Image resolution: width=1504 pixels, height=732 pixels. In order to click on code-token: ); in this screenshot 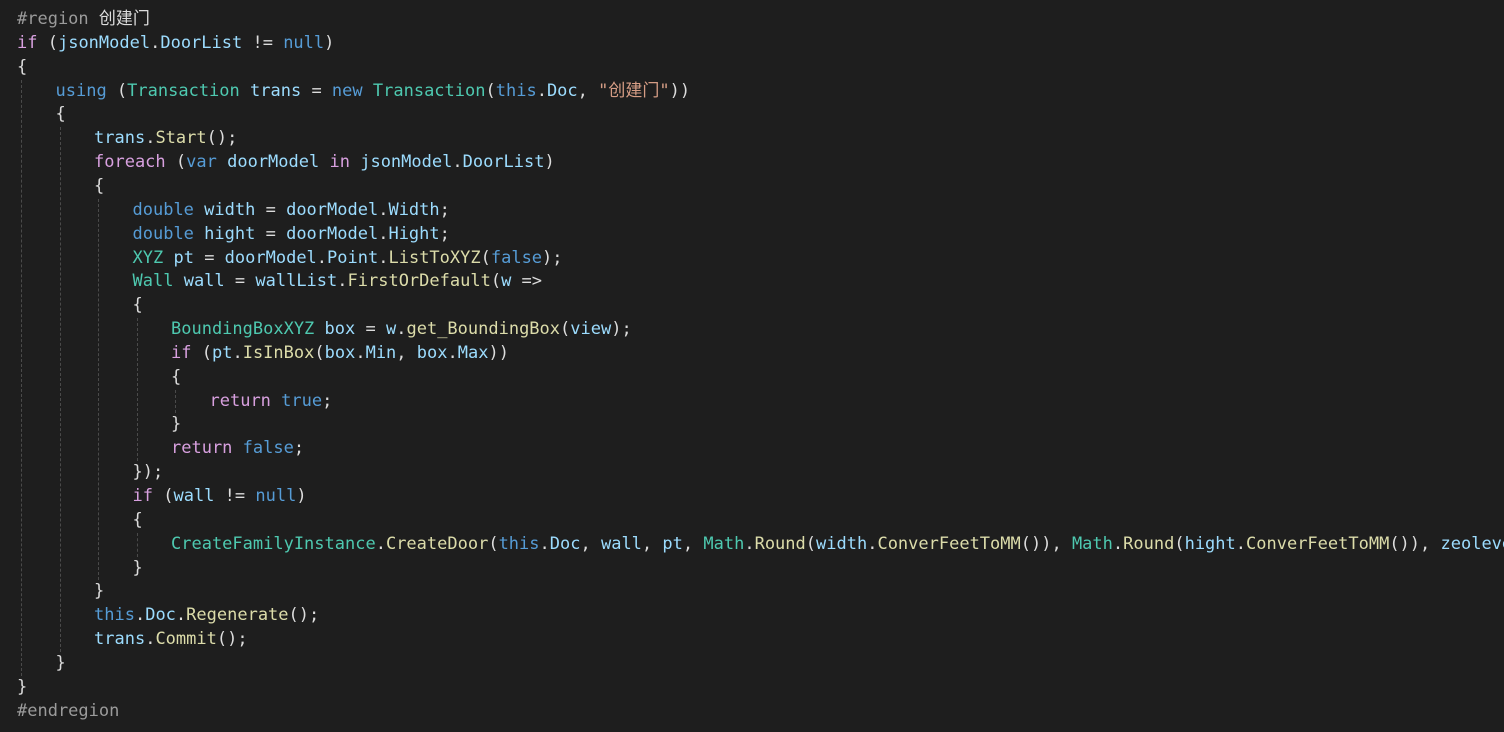, I will do `click(621, 329)`.